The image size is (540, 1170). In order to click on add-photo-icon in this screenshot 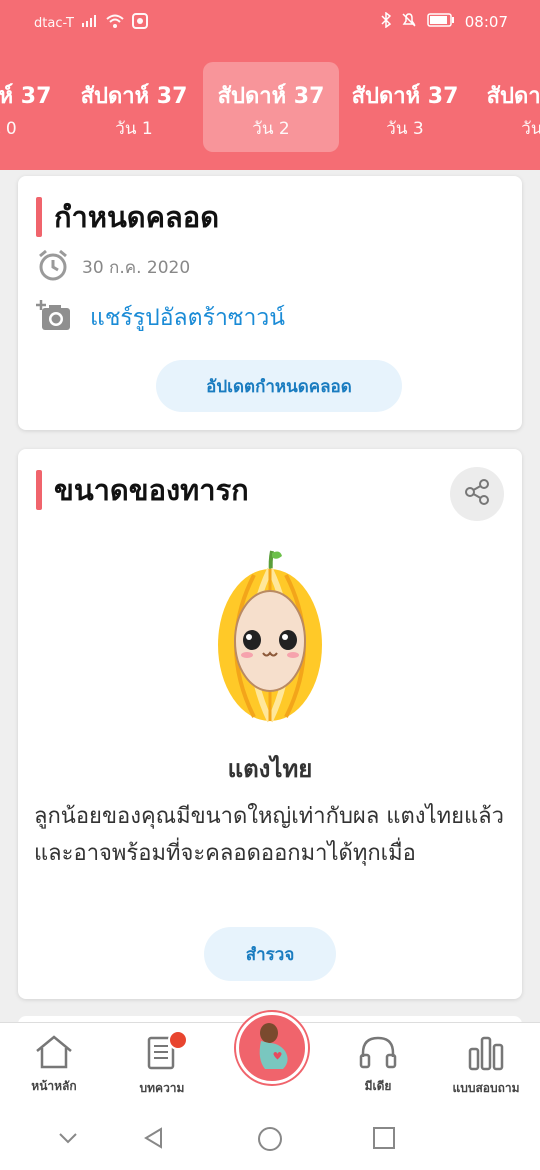, I will do `click(54, 318)`.